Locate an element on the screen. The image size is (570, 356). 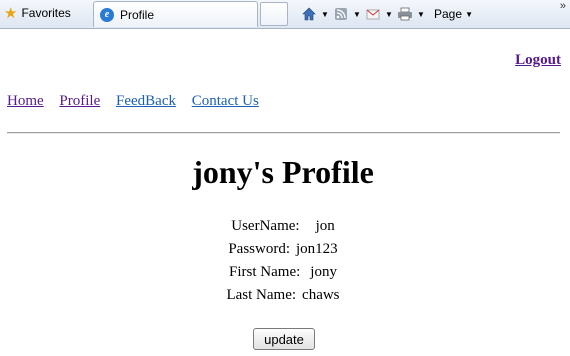
home-icon is located at coordinates (309, 14).